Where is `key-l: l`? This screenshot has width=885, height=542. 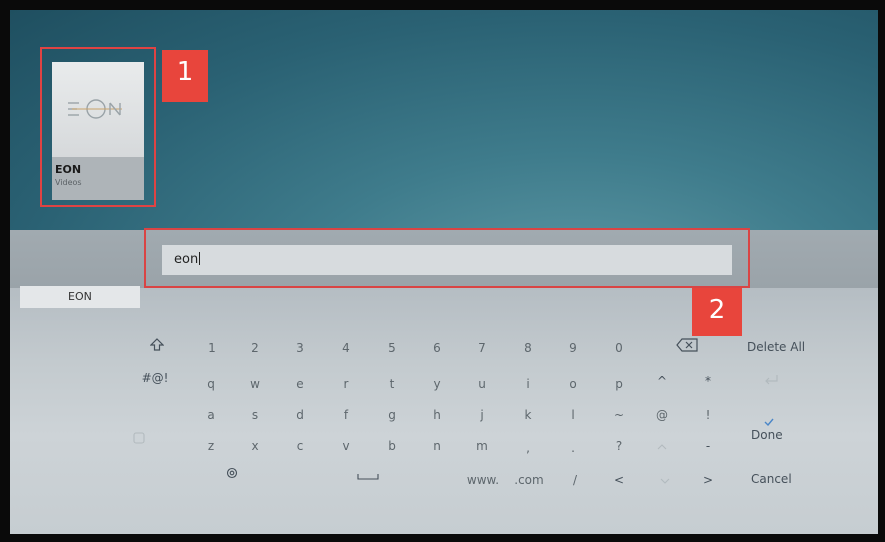 key-l: l is located at coordinates (573, 415).